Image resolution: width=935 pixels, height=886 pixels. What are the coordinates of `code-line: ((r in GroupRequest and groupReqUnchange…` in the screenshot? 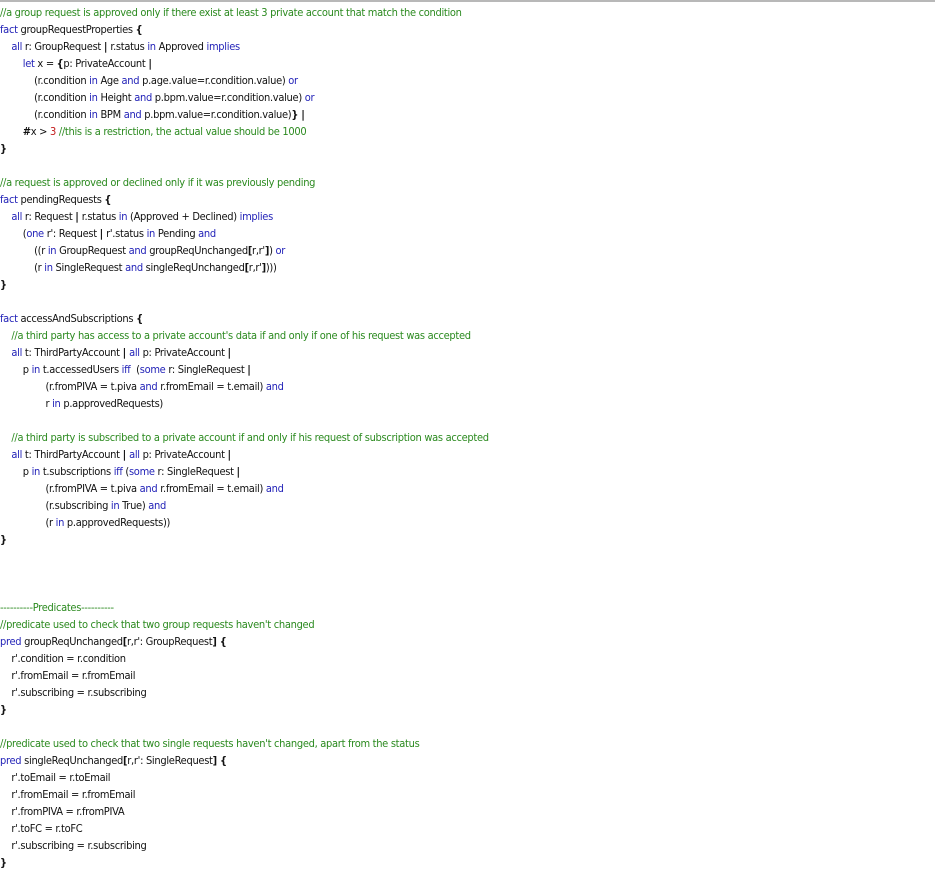 It's located at (142, 250).